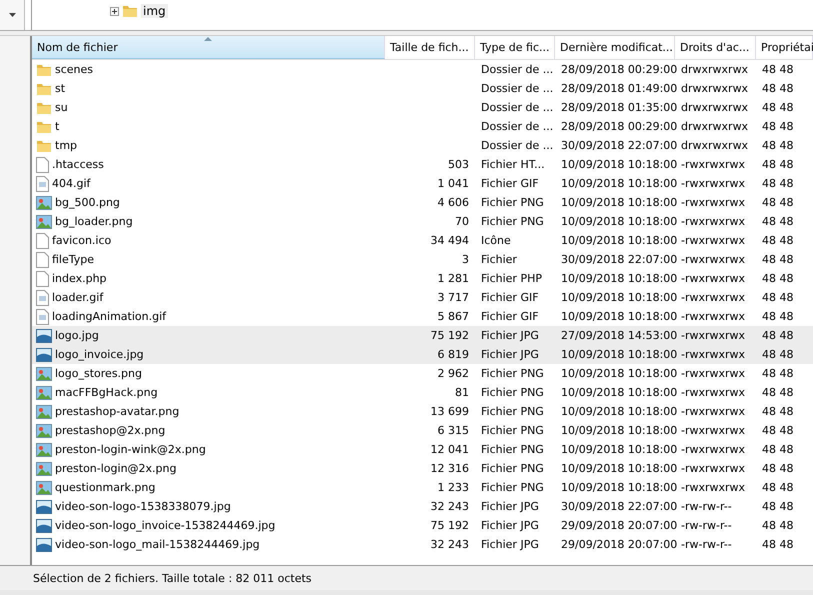 The height and width of the screenshot is (595, 813). I want to click on modified-date: 29/09/2018 20:07:00, so click(619, 525).